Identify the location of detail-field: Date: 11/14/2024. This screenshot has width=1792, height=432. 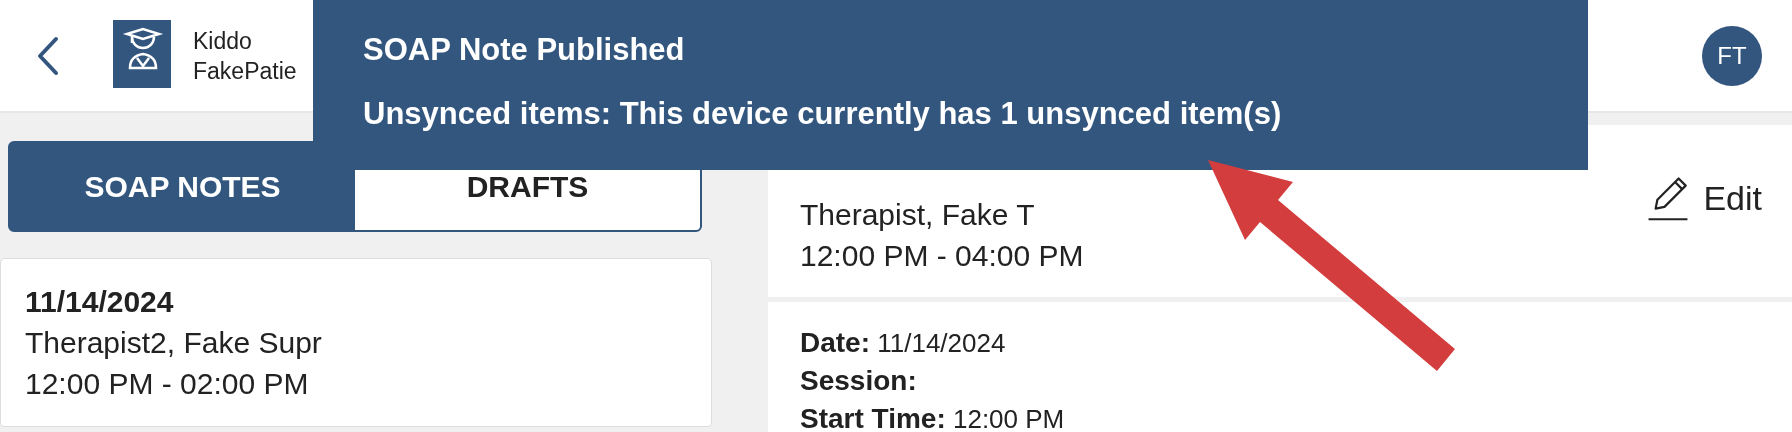
(1280, 343).